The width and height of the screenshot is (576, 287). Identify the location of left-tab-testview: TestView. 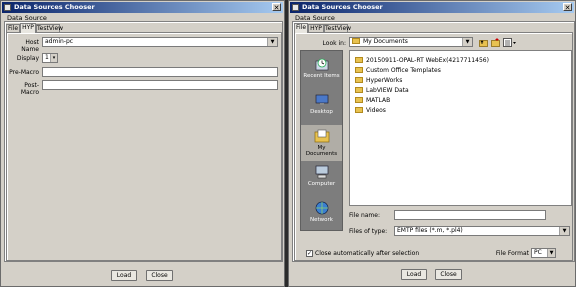
(49, 28).